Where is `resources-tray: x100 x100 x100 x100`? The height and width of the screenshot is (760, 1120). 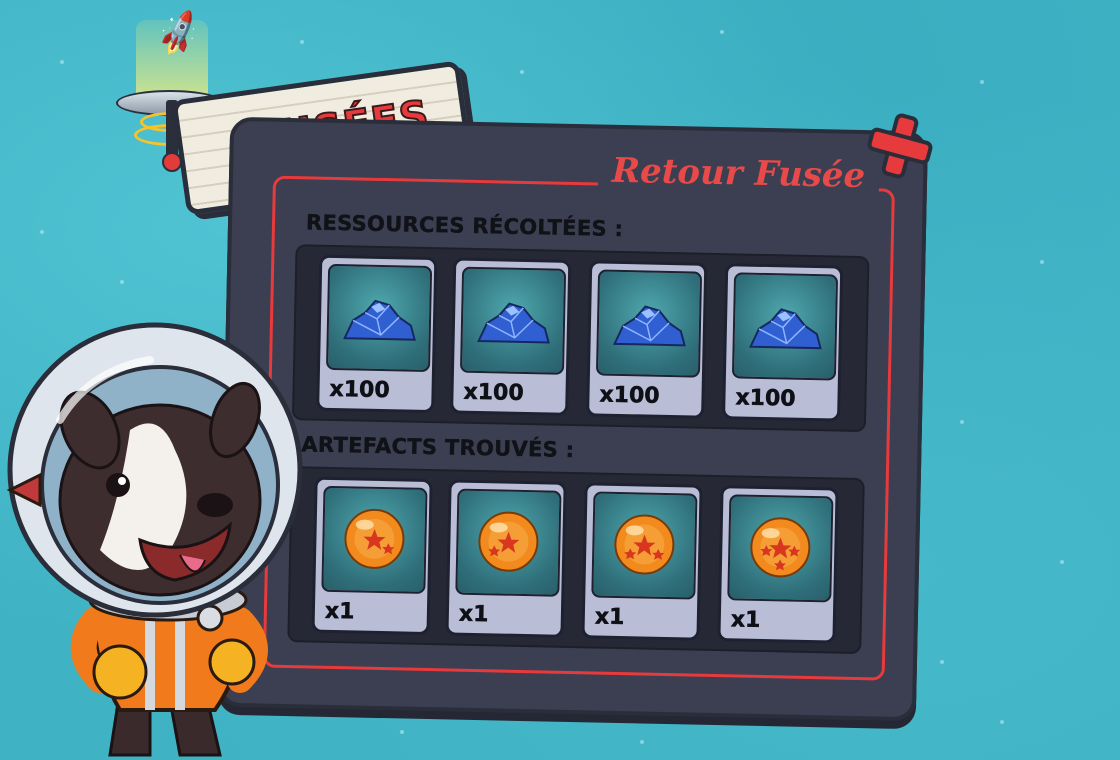
resources-tray: x100 x100 x100 x100 is located at coordinates (580, 338).